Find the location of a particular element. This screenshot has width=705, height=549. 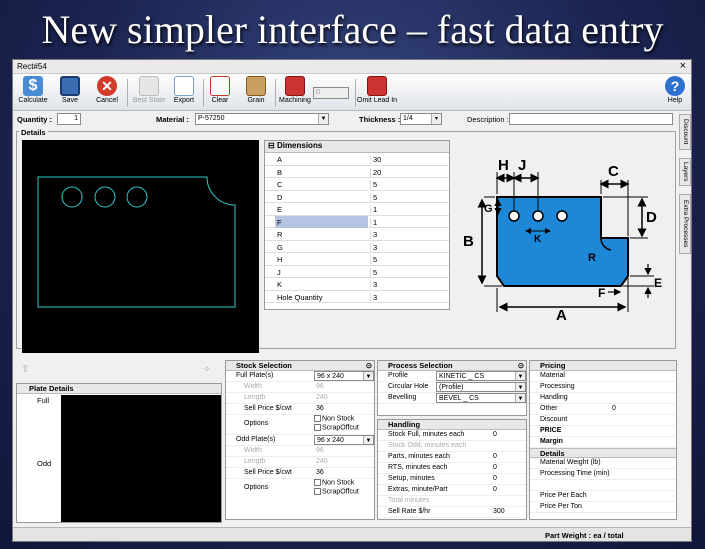

process-label: Profile is located at coordinates (398, 375).